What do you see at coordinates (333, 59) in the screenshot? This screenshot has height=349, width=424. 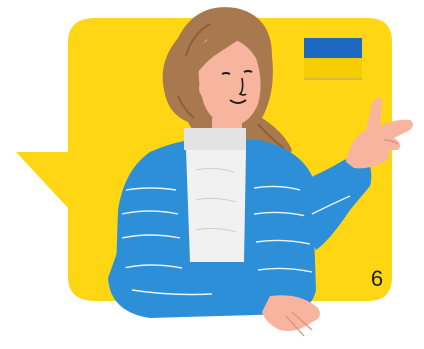 I see `ukraine-flag-icon` at bounding box center [333, 59].